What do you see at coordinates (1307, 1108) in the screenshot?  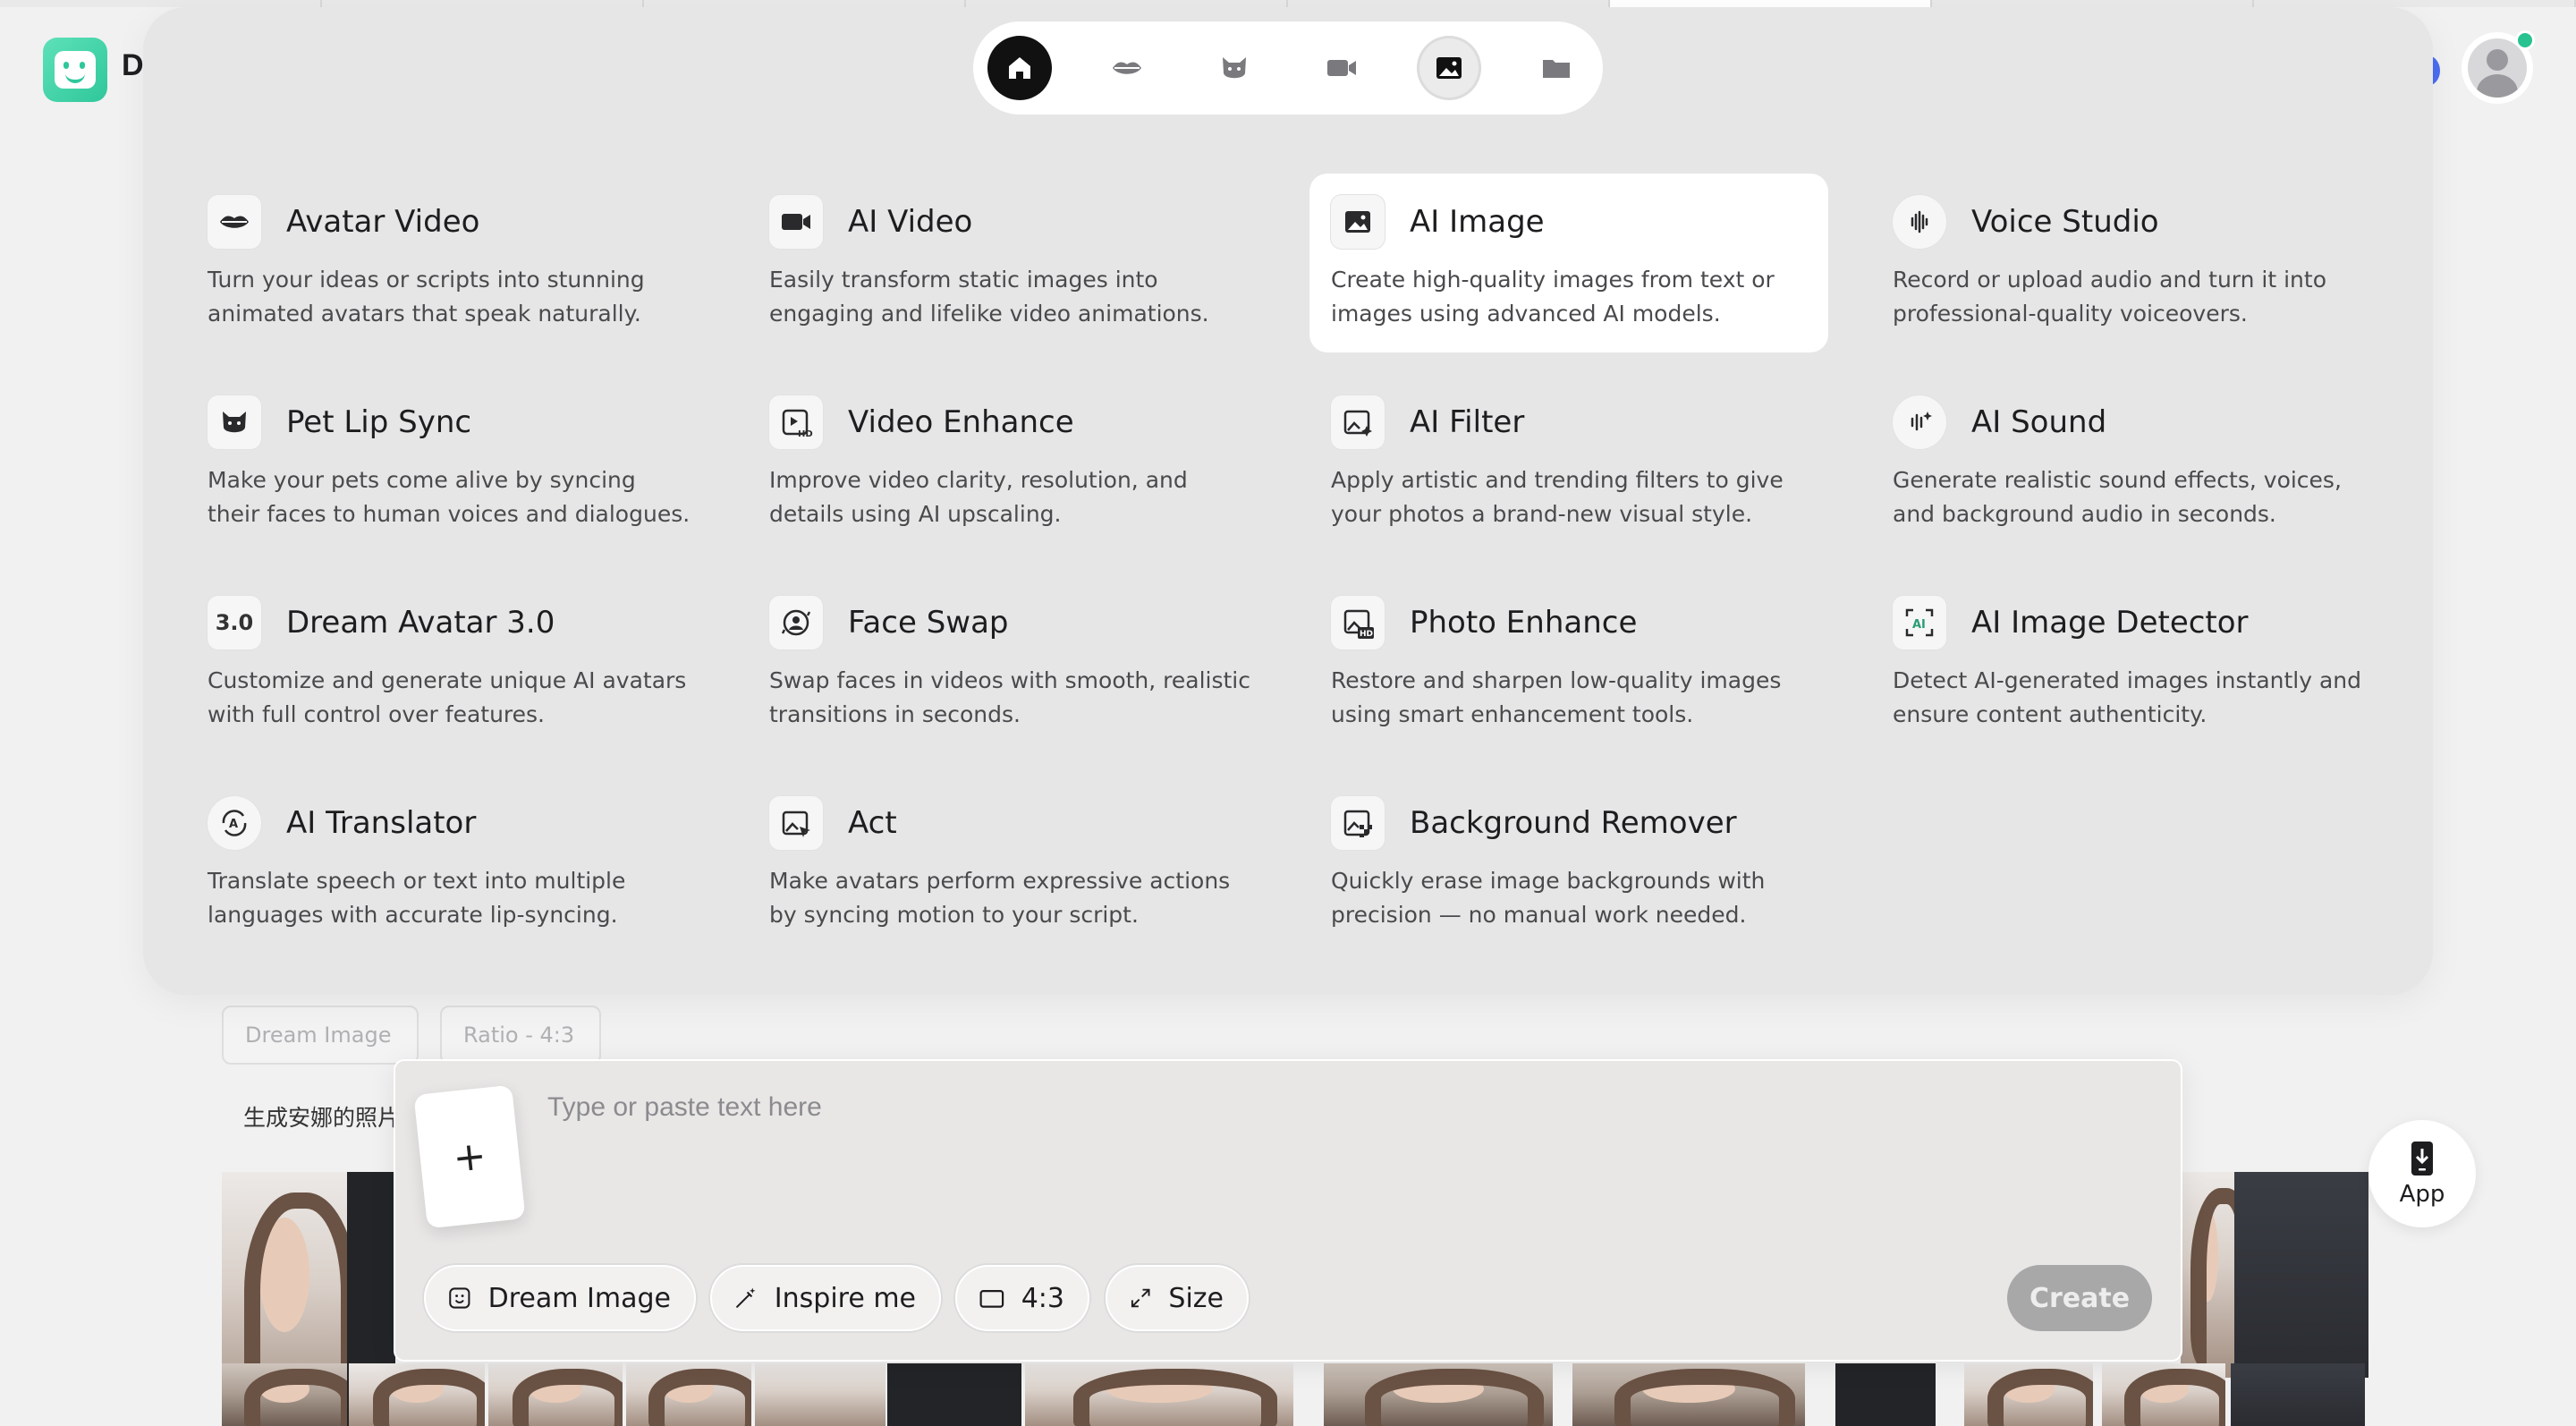 I see `prompt-input` at bounding box center [1307, 1108].